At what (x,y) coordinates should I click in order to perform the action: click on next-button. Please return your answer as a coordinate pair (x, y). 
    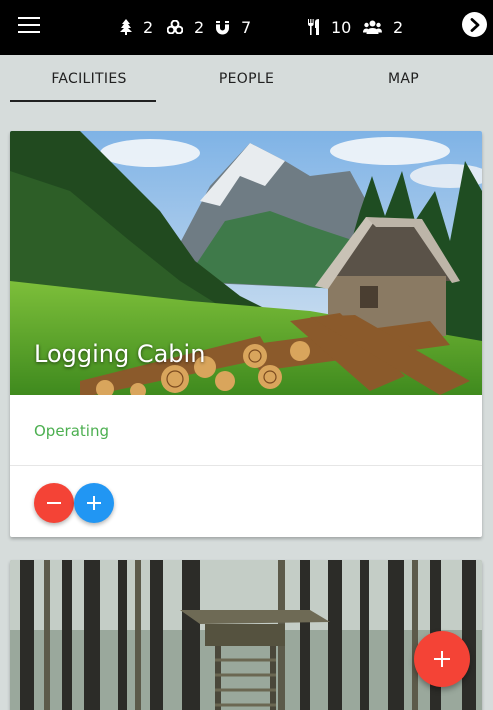
    Looking at the image, I should click on (474, 24).